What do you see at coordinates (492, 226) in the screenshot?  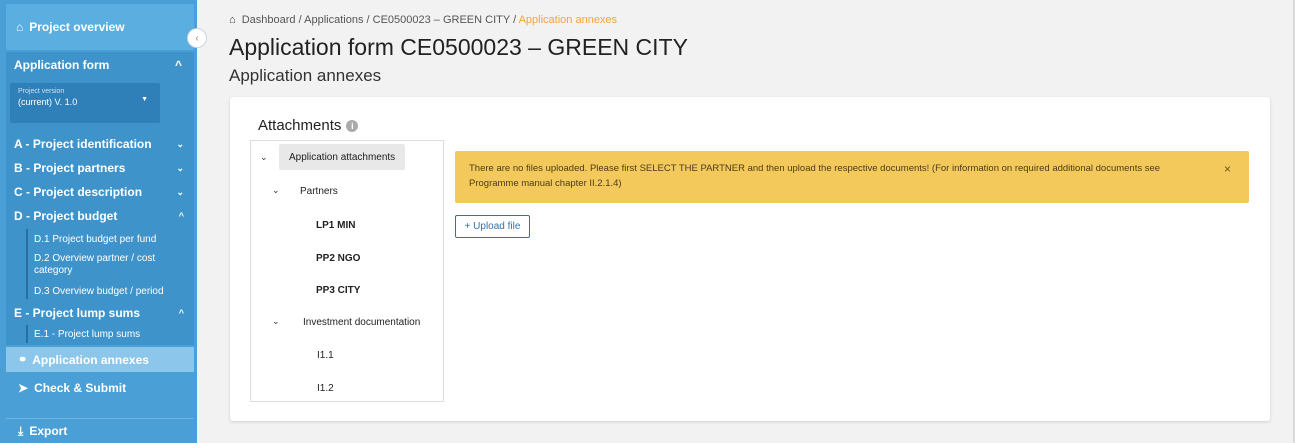 I see `upload-file-button: + Upload file` at bounding box center [492, 226].